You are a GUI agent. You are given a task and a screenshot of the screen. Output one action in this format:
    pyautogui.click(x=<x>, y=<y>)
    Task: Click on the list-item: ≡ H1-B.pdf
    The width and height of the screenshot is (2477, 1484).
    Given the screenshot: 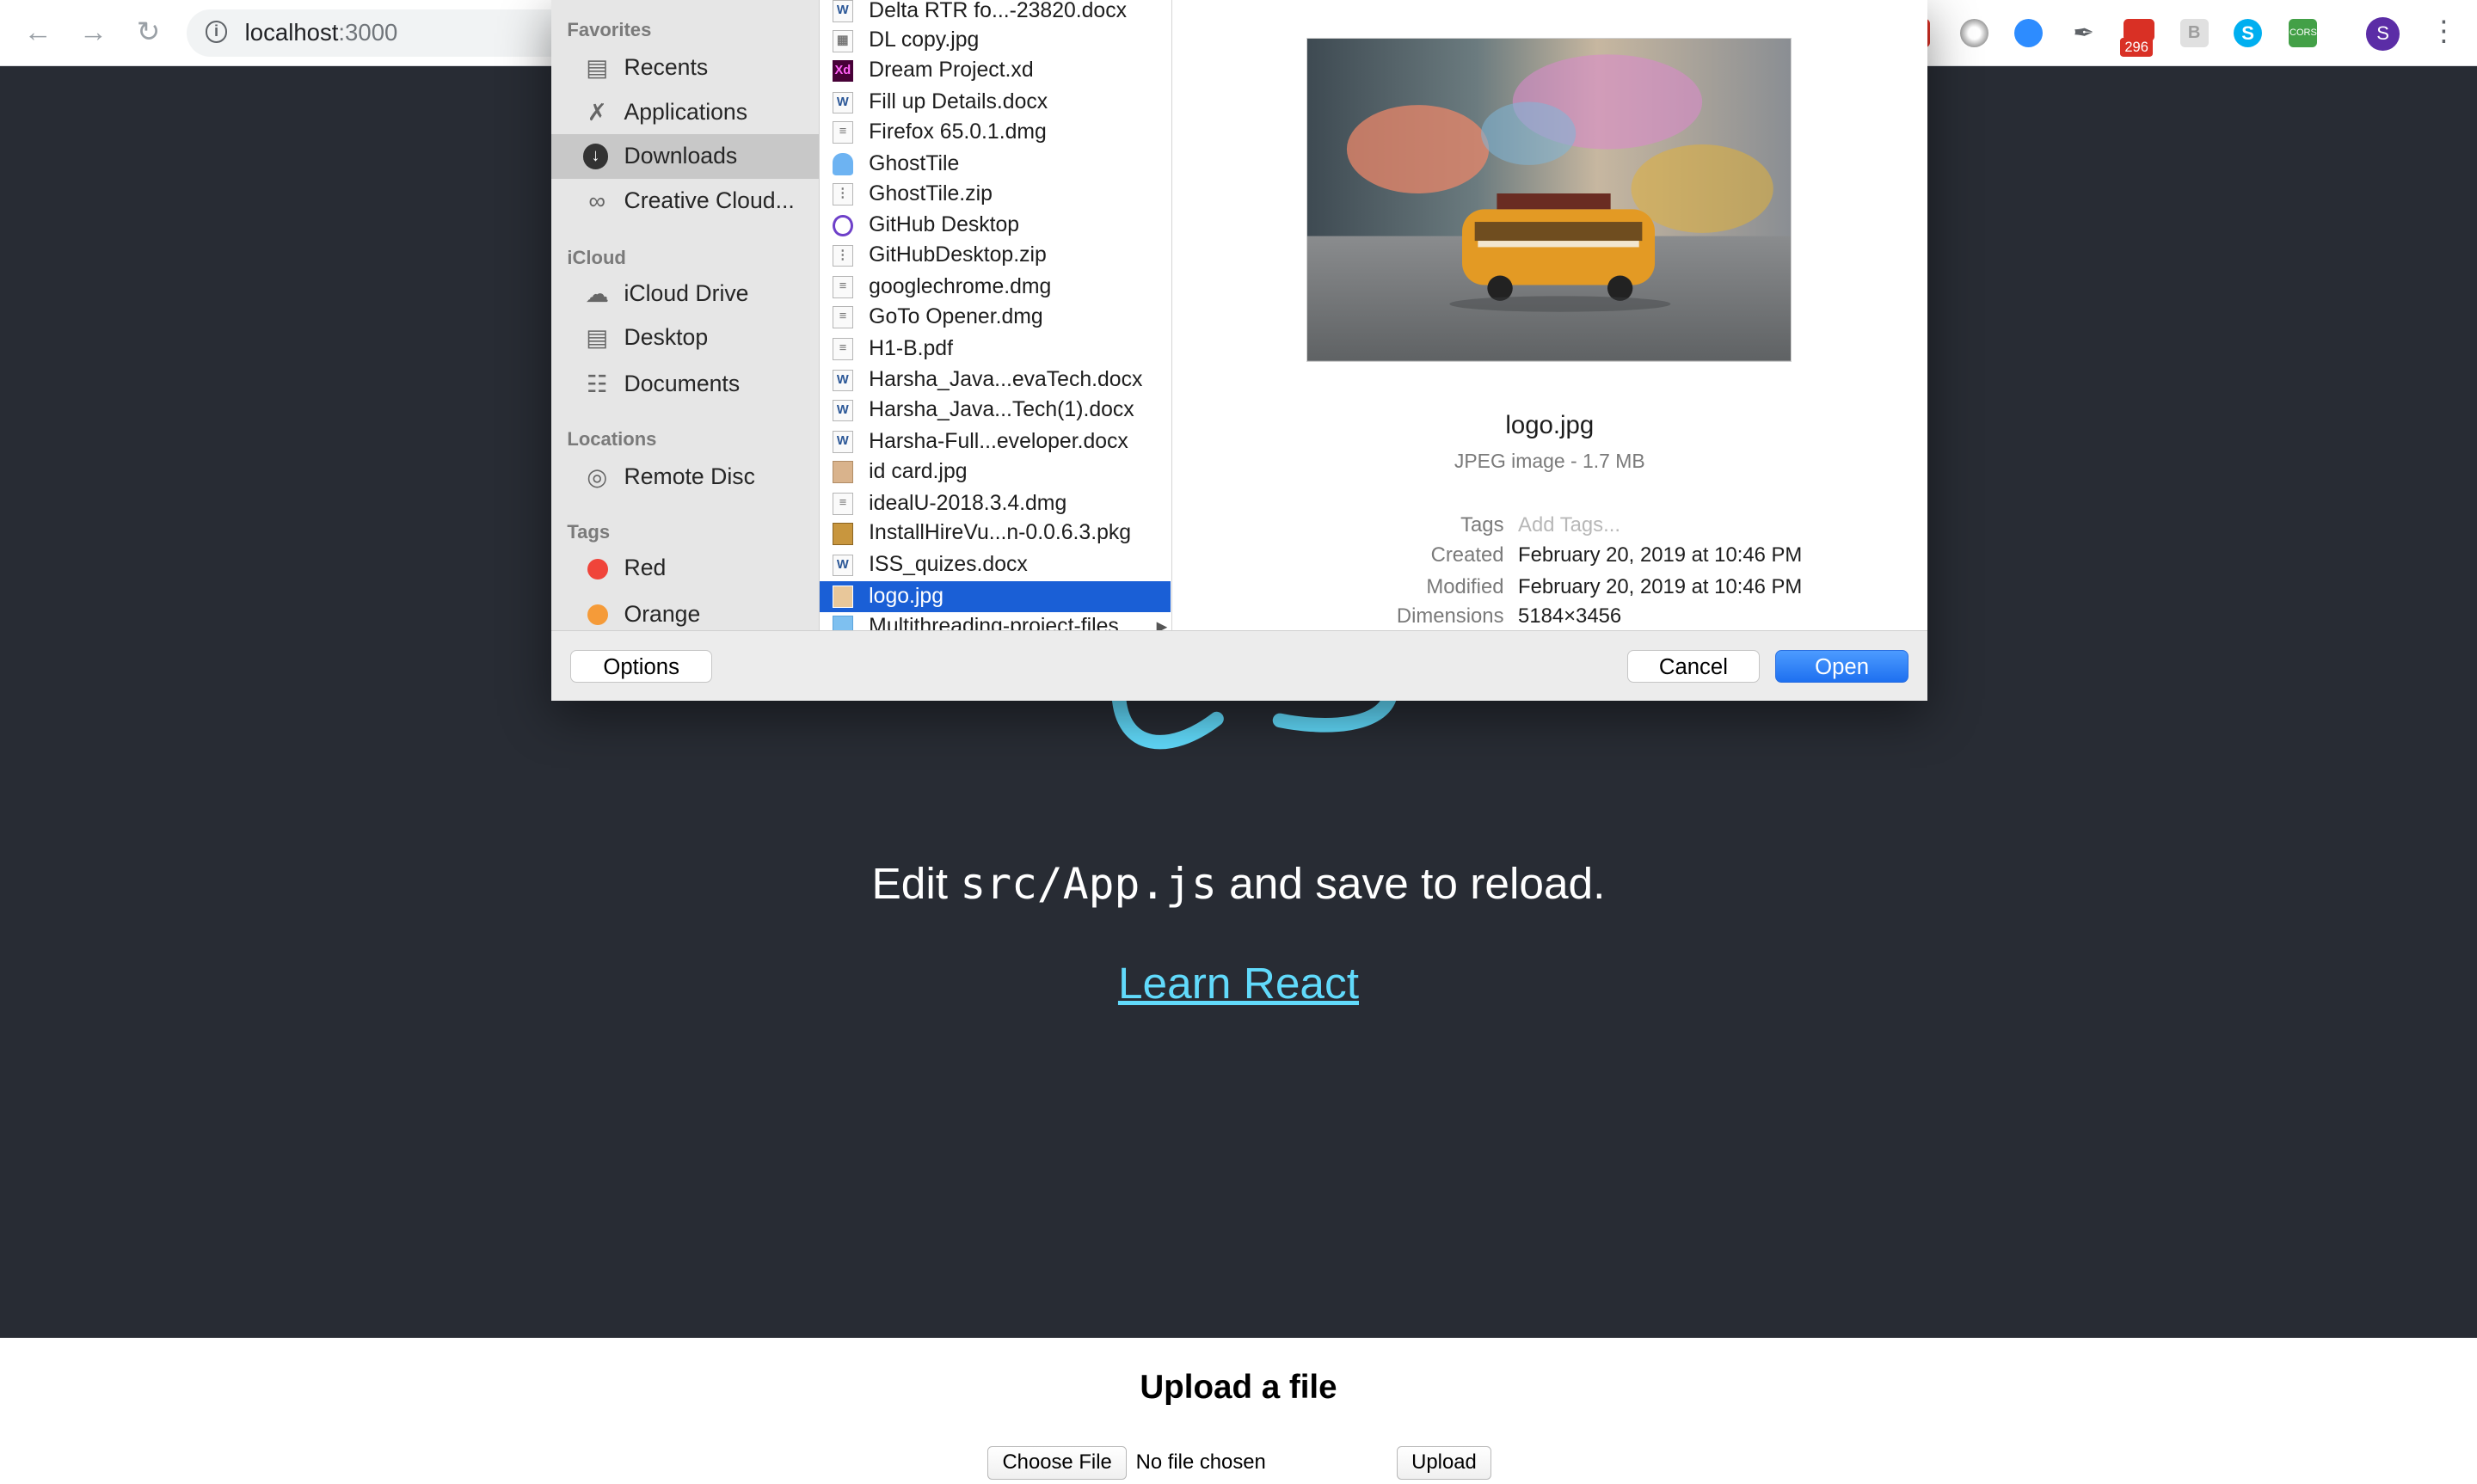 What is the action you would take?
    pyautogui.click(x=996, y=349)
    